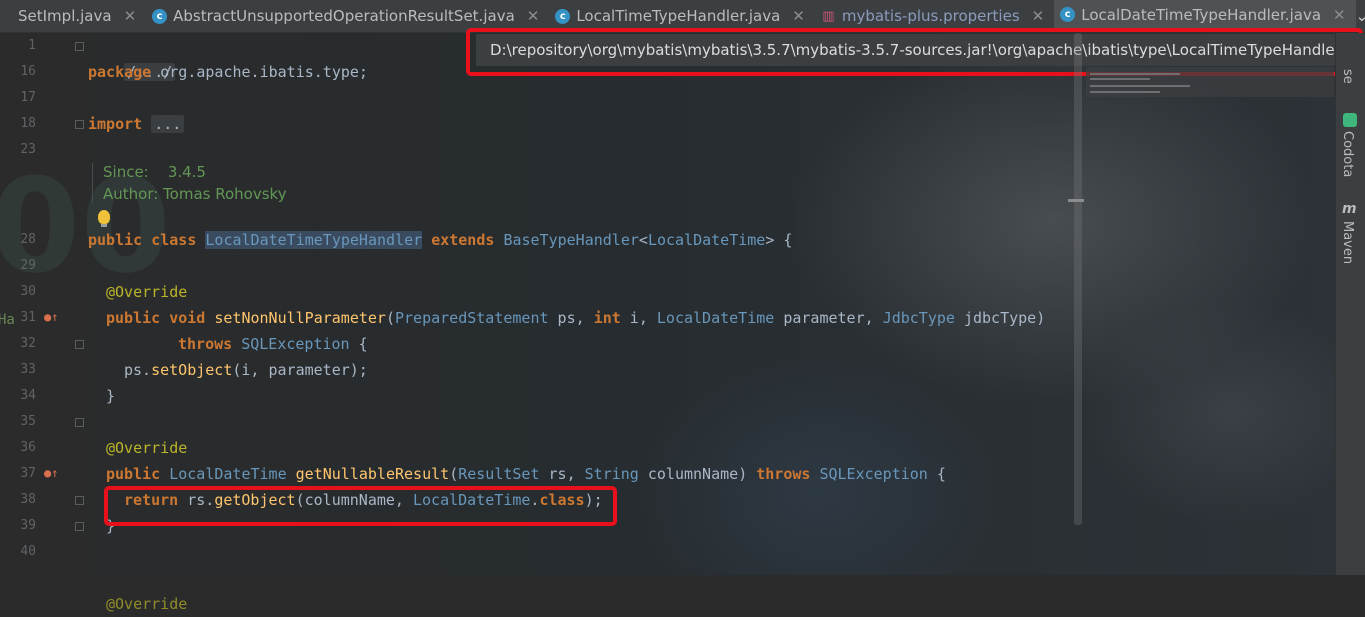  Describe the element at coordinates (146, 448) in the screenshot. I see `code-line-36: @Override` at that location.